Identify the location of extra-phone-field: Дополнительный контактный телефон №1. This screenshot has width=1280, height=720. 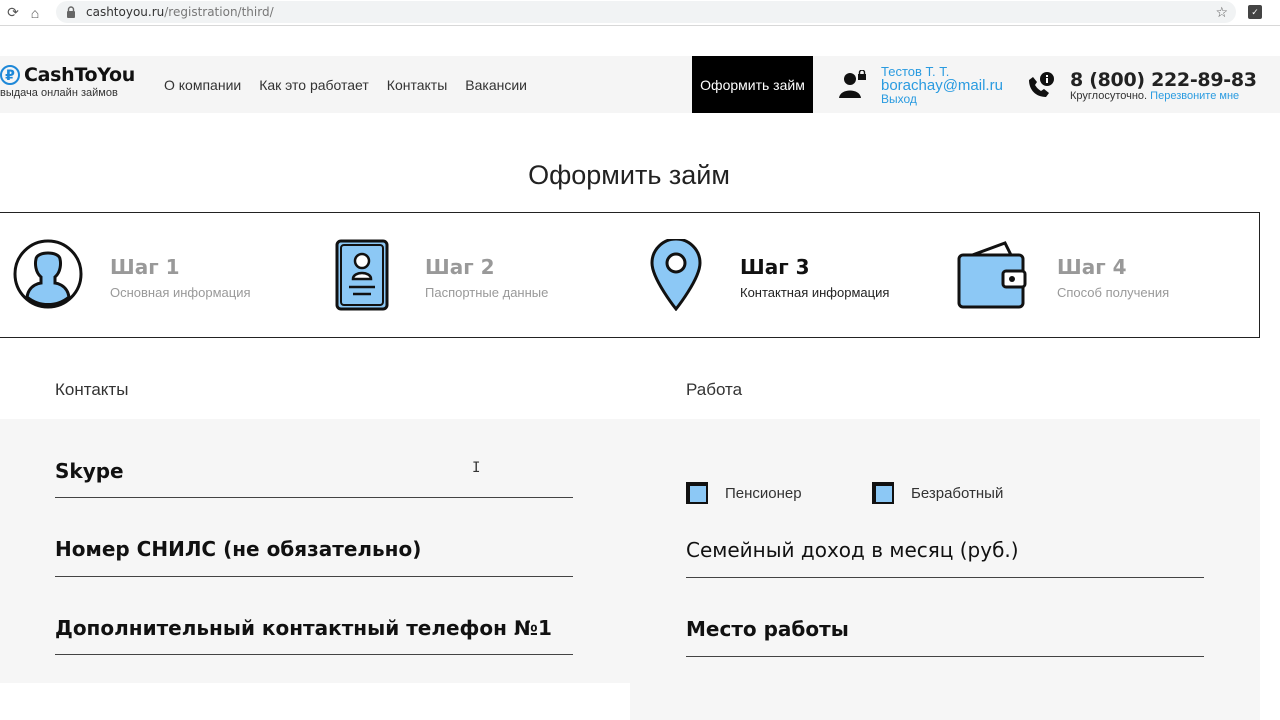
(314, 635).